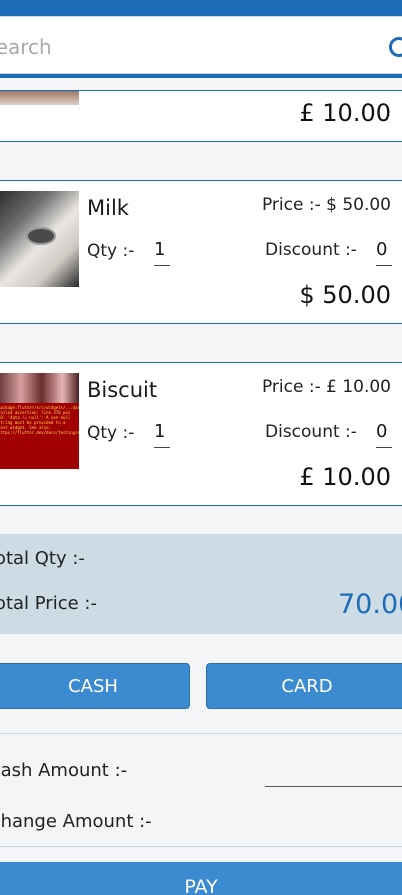 This screenshot has height=895, width=402. What do you see at coordinates (395, 47) in the screenshot?
I see `search-icon` at bounding box center [395, 47].